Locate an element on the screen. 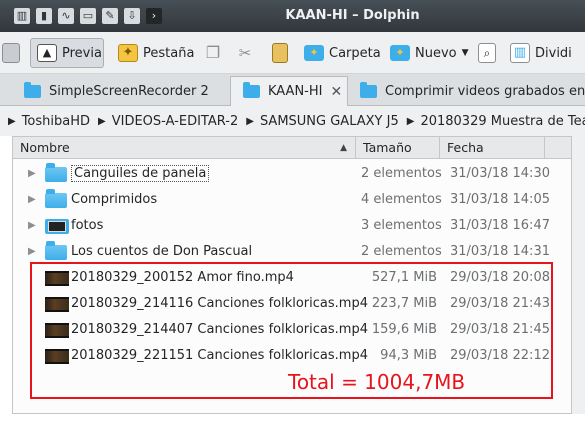 The height and width of the screenshot is (424, 585). tab-comprimir-videos: Comprimir videos grabados en is located at coordinates (466, 91).